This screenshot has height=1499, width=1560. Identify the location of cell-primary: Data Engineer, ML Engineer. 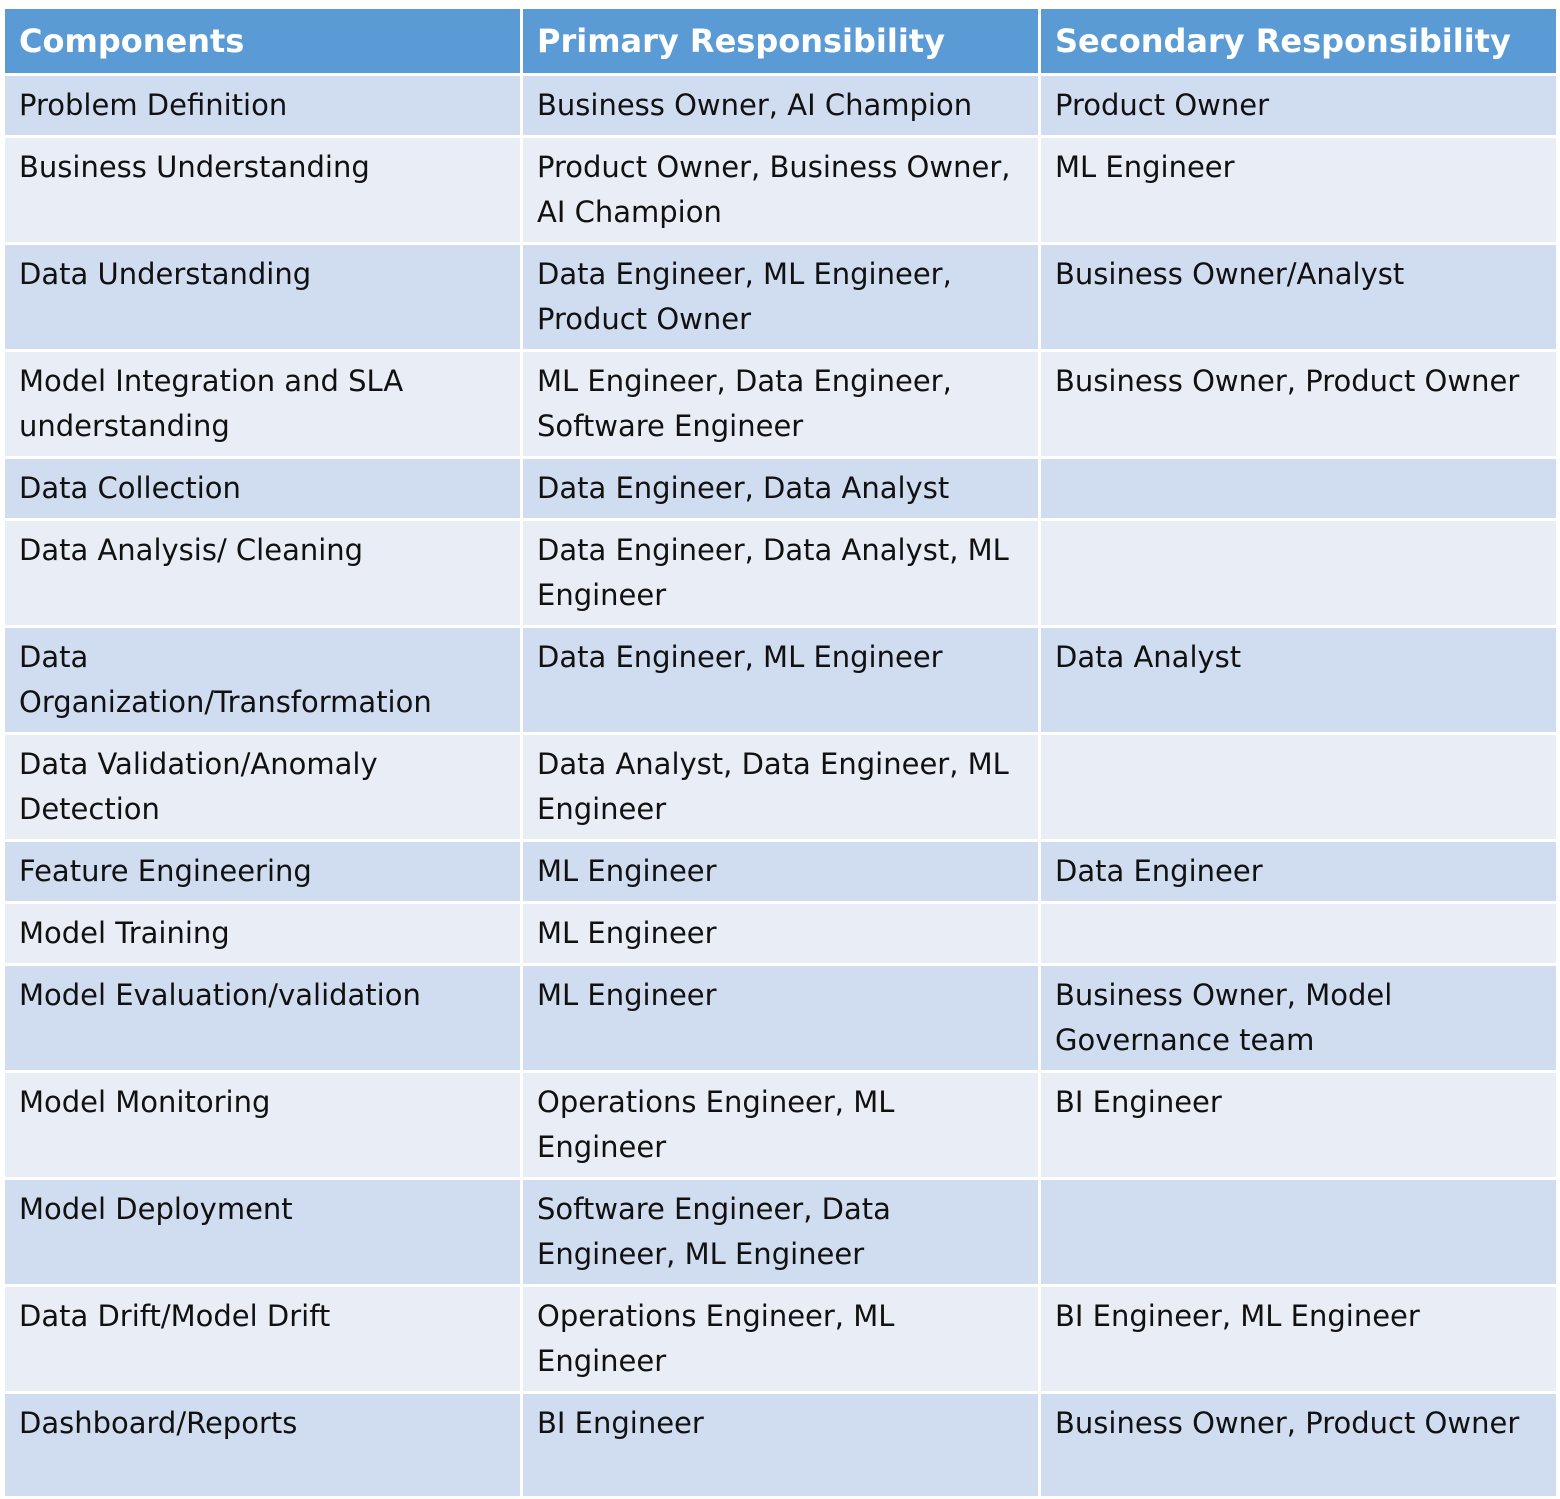
(780, 680).